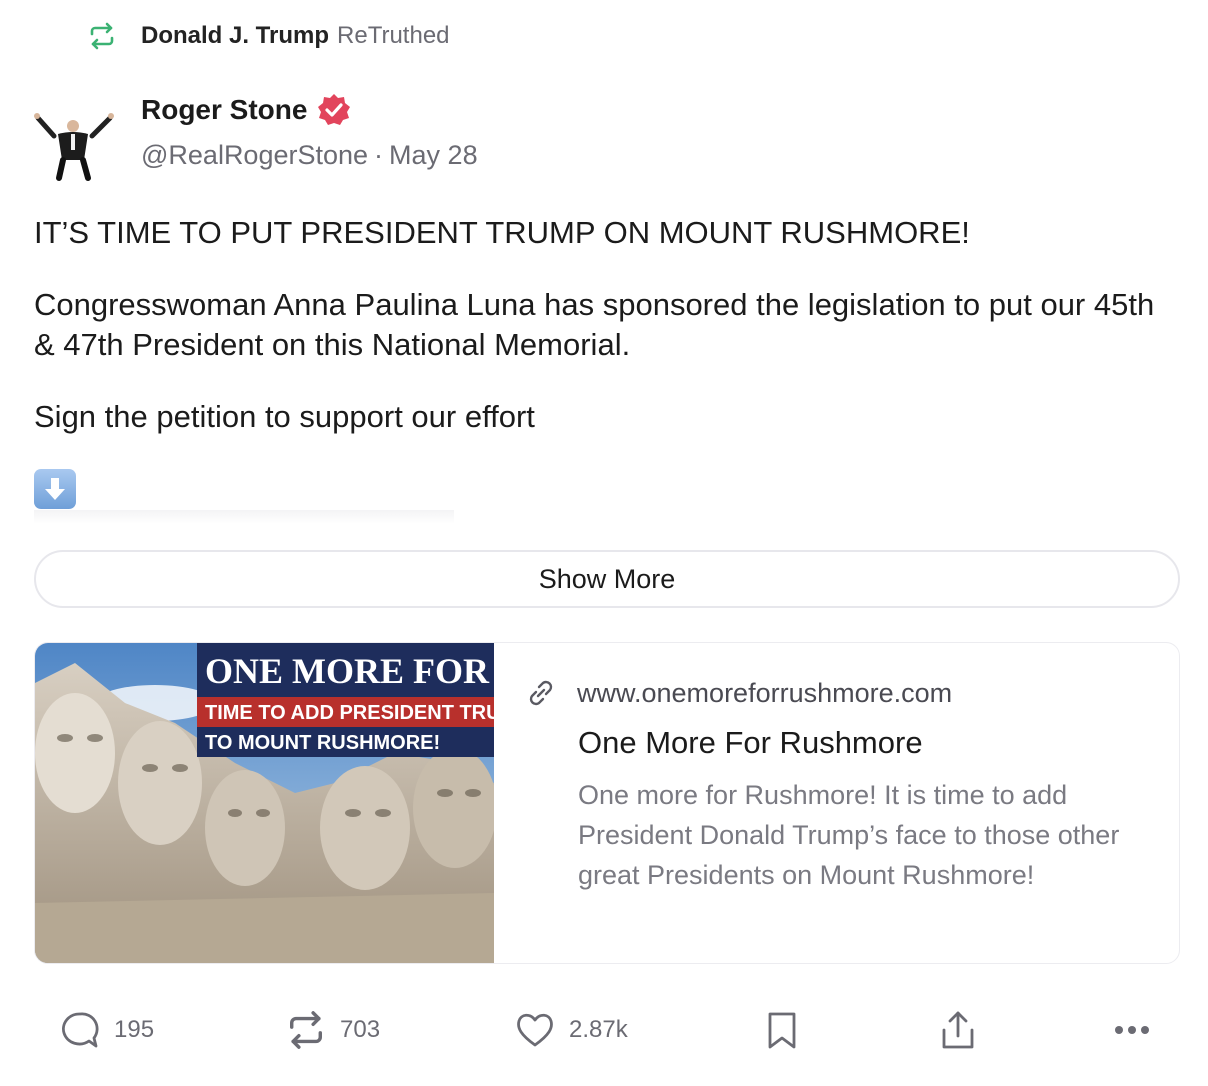 This screenshot has height=1086, width=1208. I want to click on author-meta: @RealRogerStone · May 28, so click(309, 155).